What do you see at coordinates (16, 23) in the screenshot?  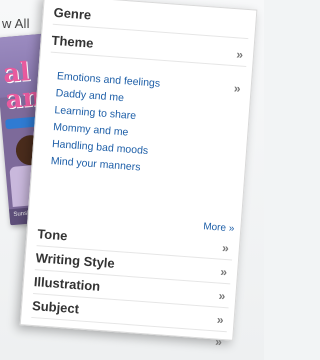 I see `view-all-link: w All` at bounding box center [16, 23].